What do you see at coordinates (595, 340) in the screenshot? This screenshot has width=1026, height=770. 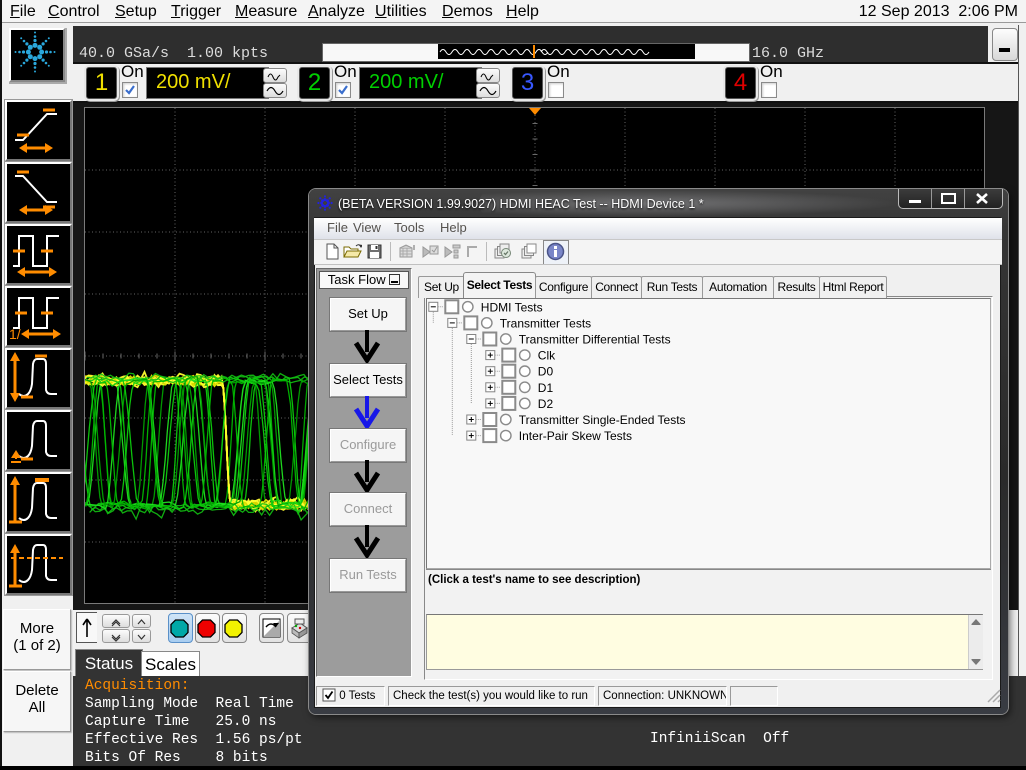 I see `svg-text: Transmitter Differential Tests` at bounding box center [595, 340].